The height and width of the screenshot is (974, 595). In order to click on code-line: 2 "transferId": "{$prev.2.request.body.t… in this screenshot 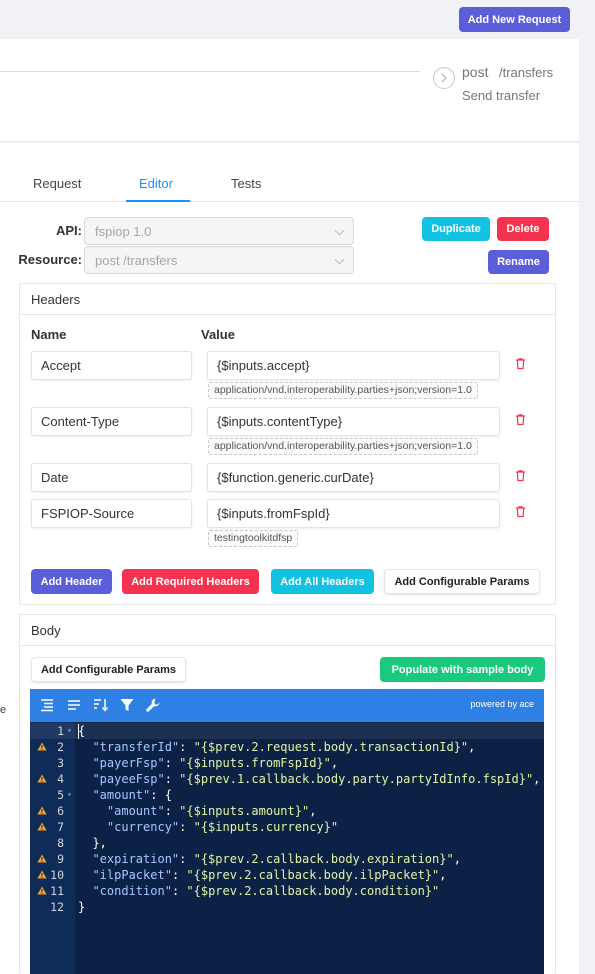, I will do `click(287, 747)`.